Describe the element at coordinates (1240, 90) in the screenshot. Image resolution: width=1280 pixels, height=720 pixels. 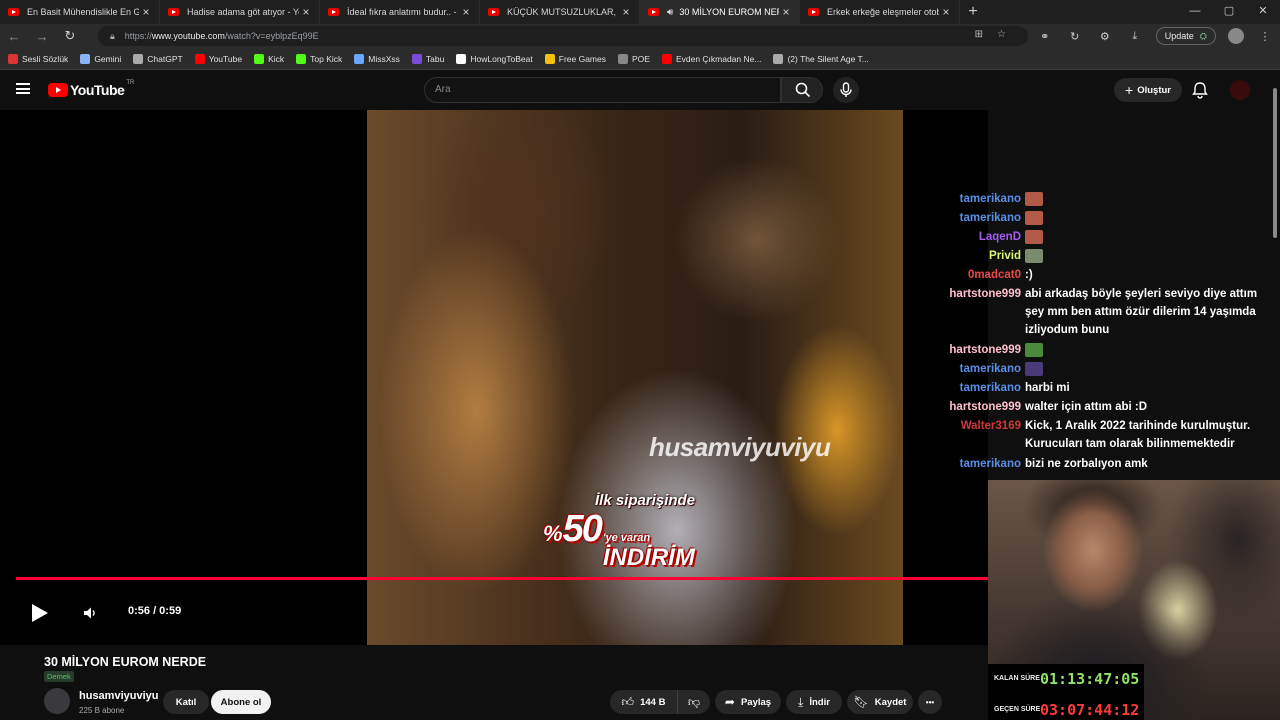
I see `account-avatar` at that location.